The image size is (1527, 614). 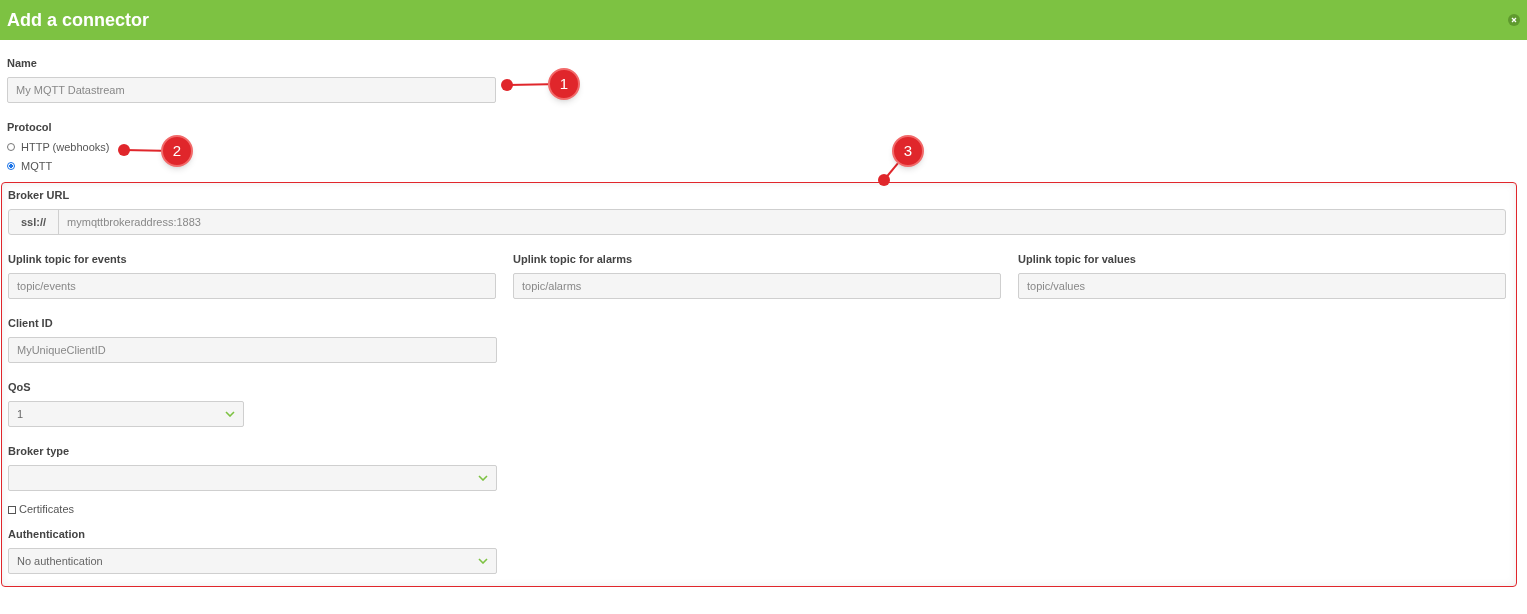 I want to click on field-label: Uplink topic for alarms, so click(x=573, y=259).